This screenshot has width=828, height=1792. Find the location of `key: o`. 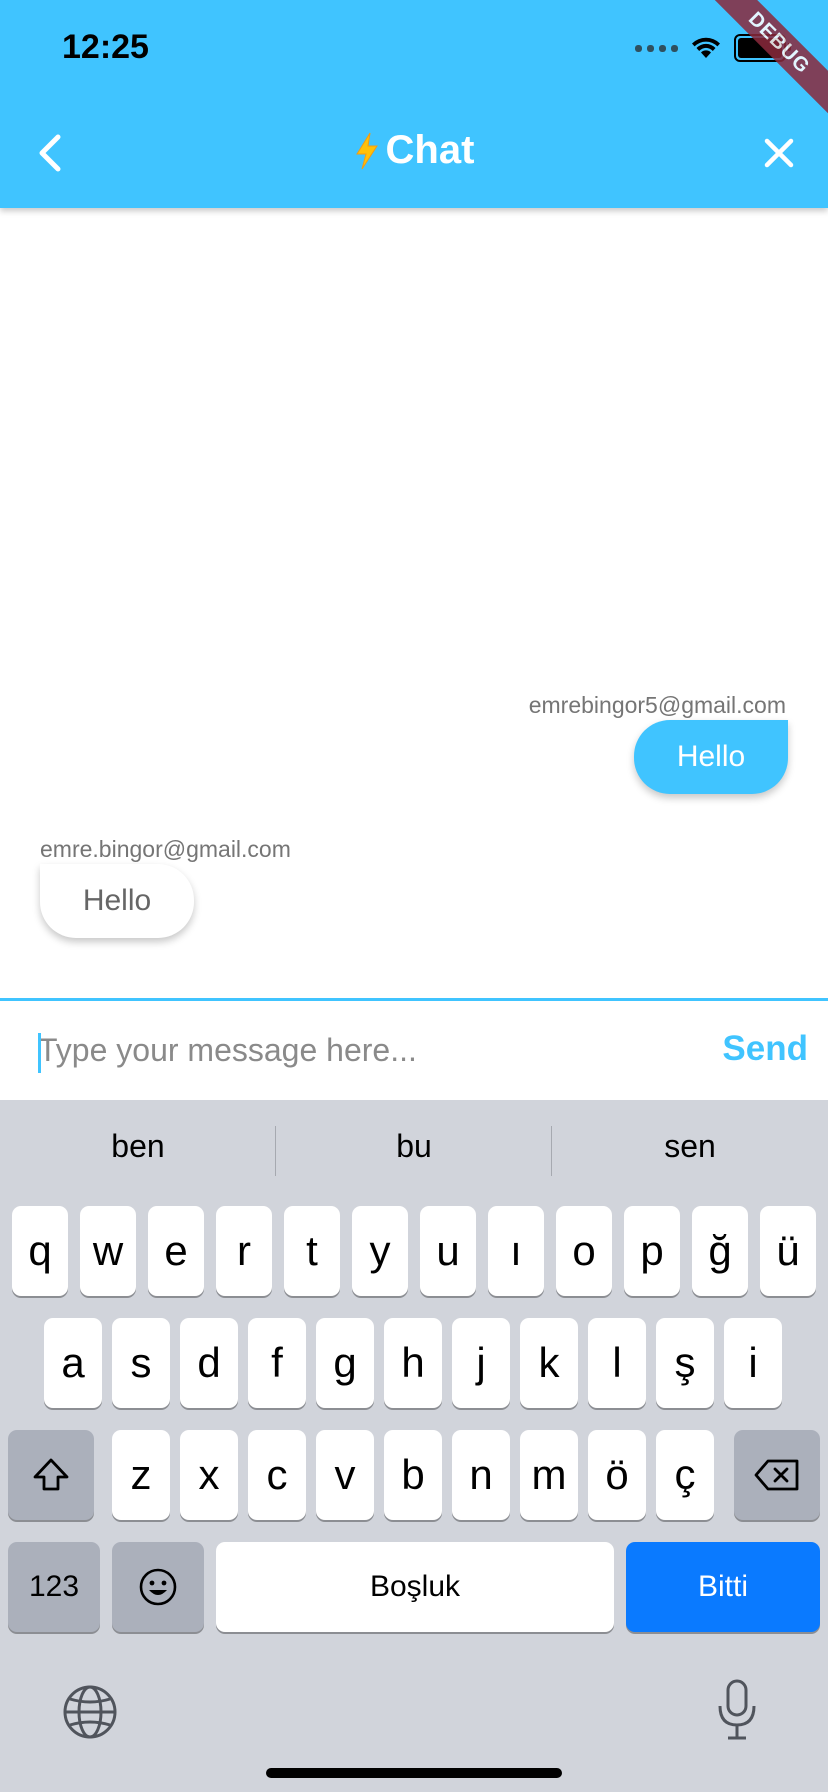

key: o is located at coordinates (584, 1251).